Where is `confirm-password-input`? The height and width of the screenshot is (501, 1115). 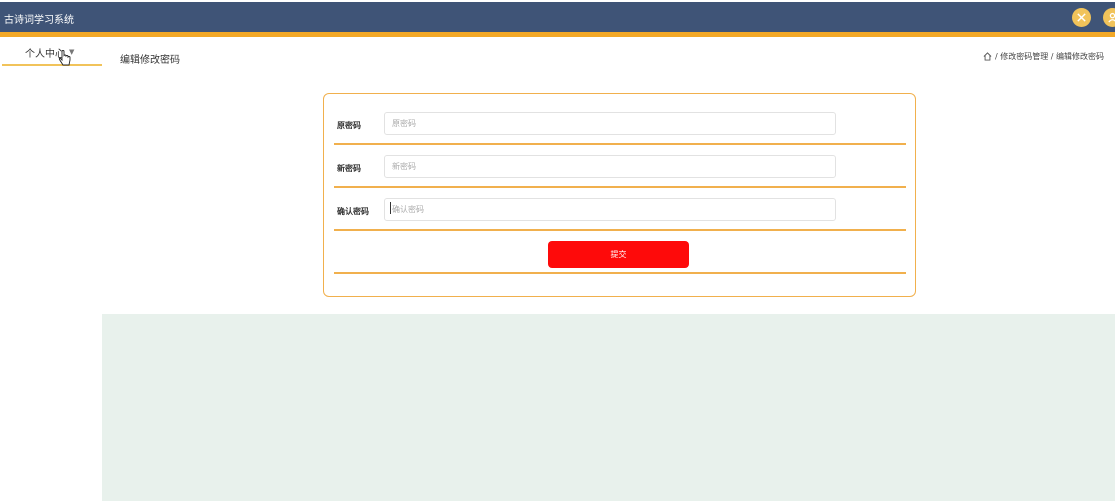 confirm-password-input is located at coordinates (610, 209).